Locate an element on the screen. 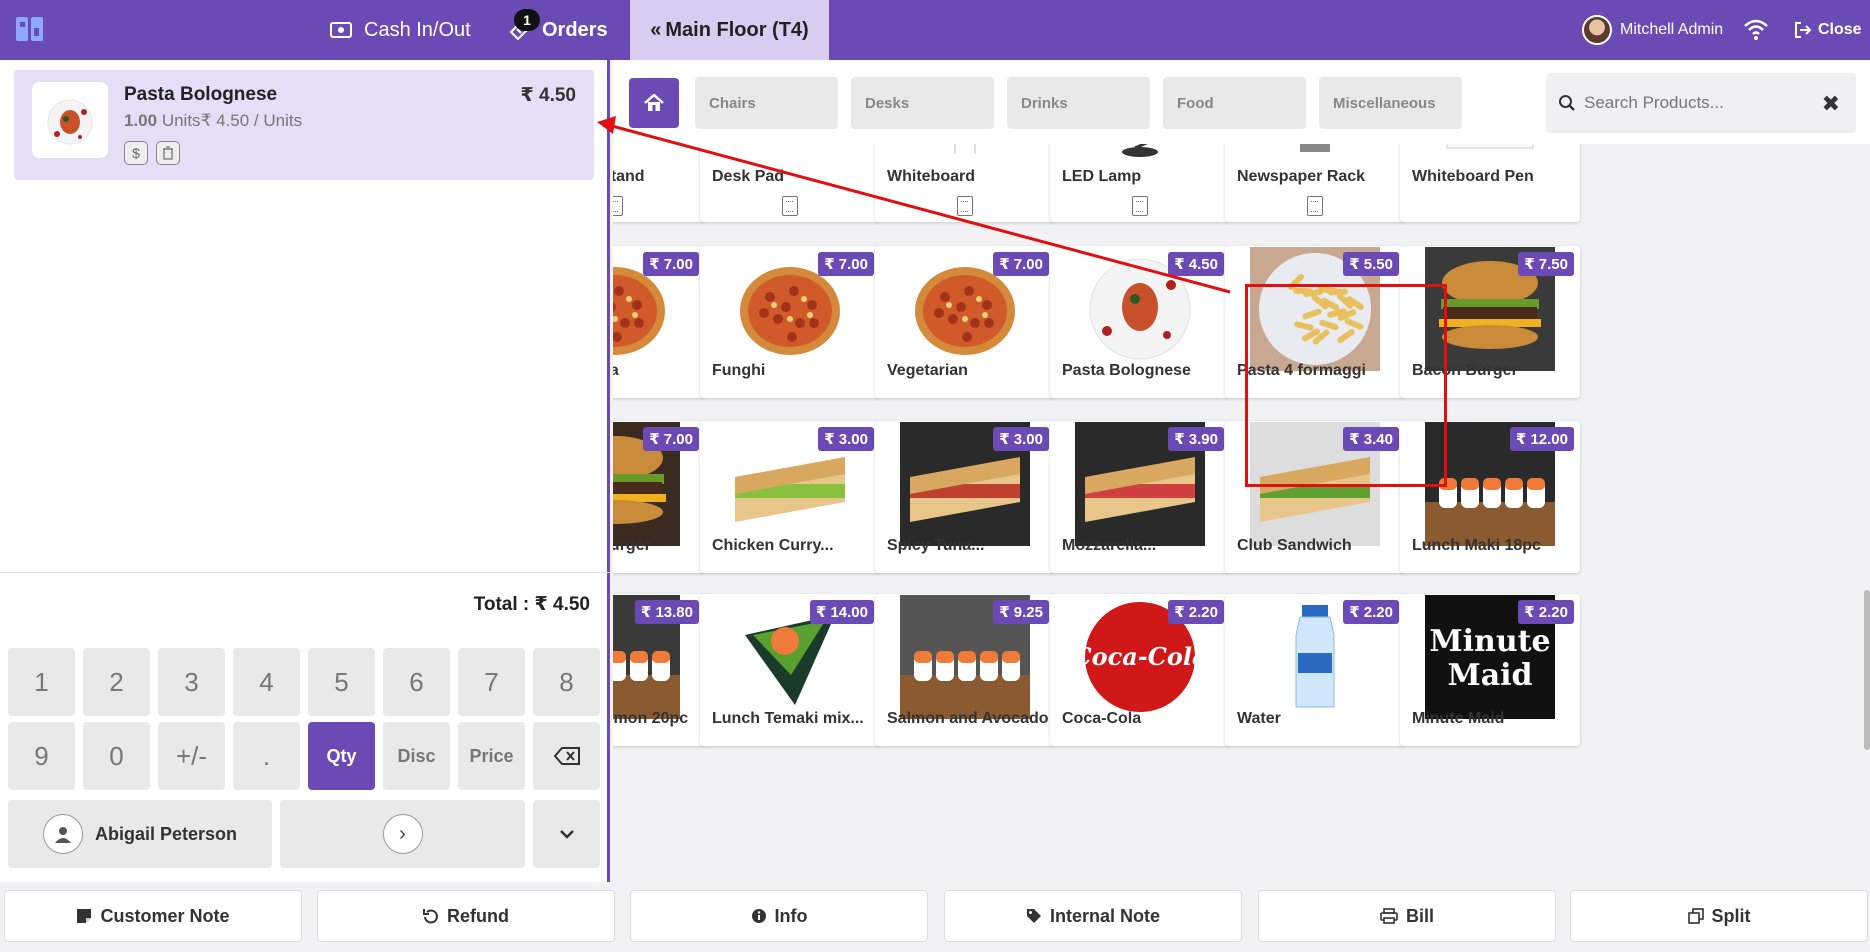 The width and height of the screenshot is (1870, 952). key-8: 8 is located at coordinates (566, 682).